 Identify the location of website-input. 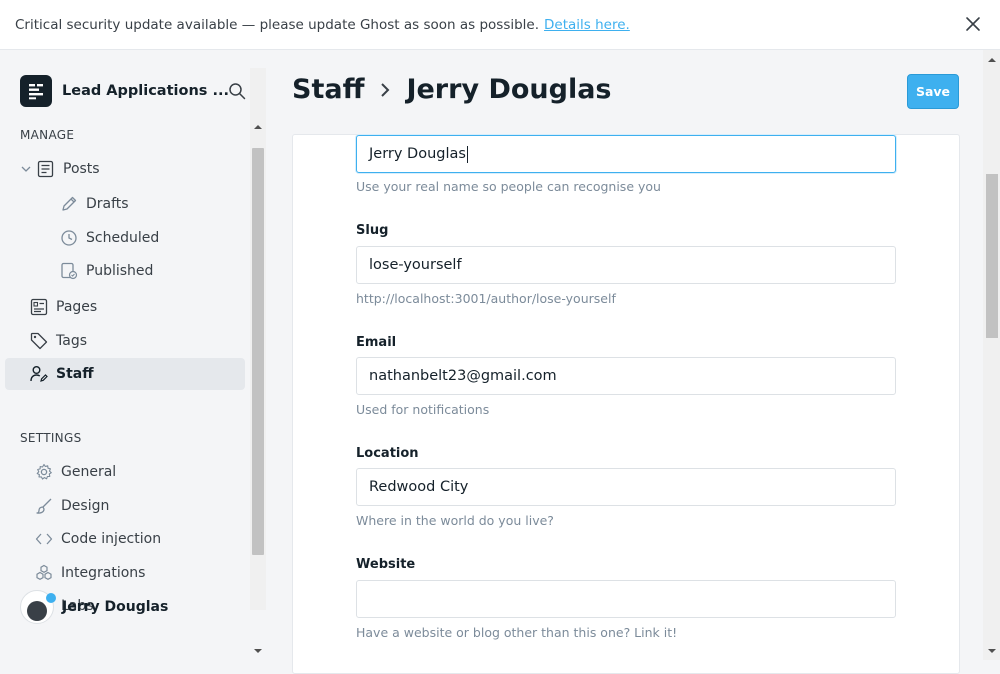
(626, 599).